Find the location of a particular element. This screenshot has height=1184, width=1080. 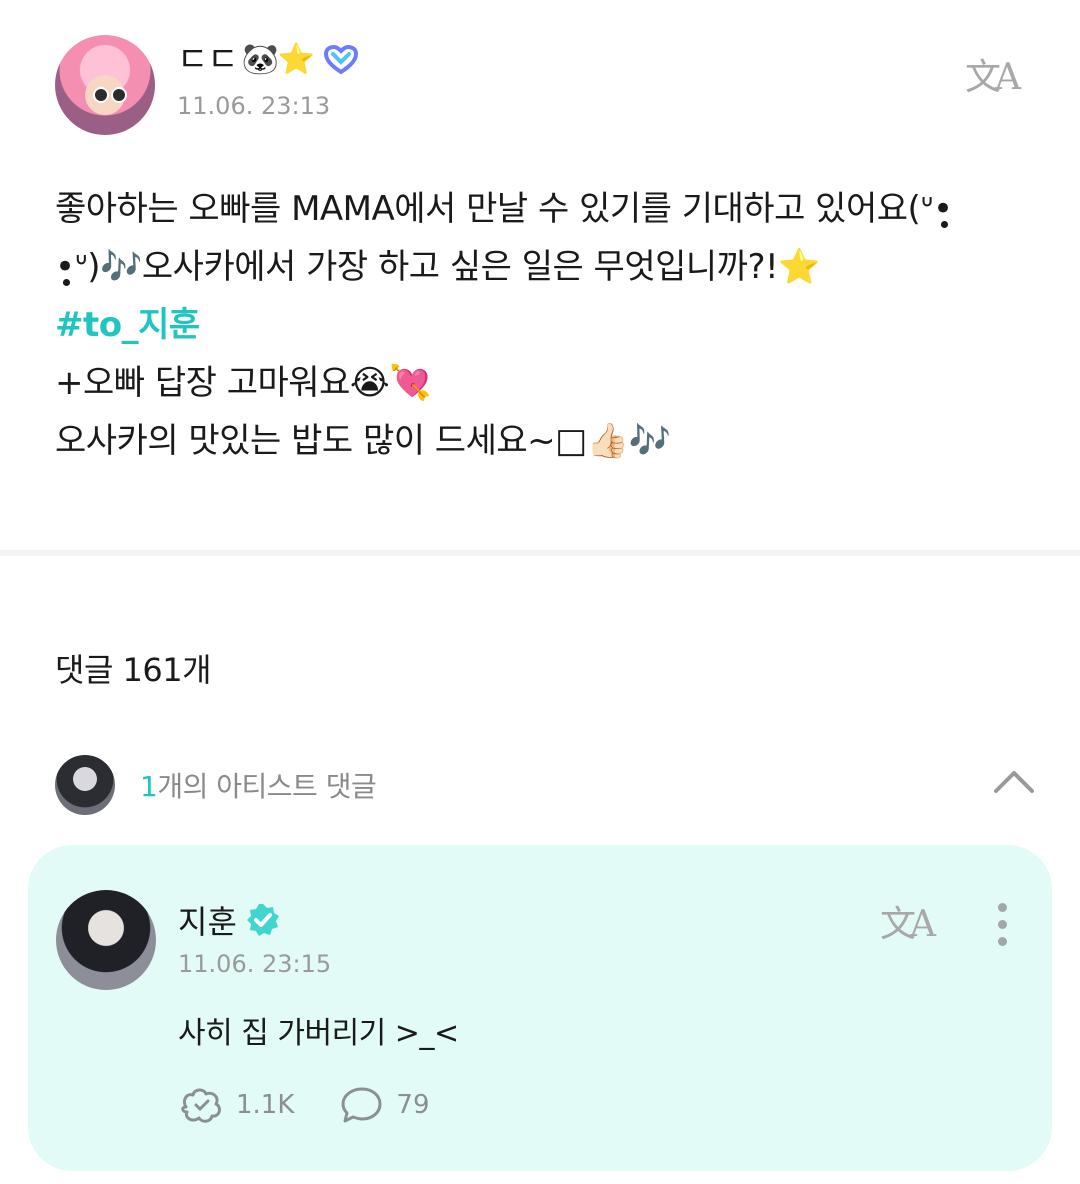

verified-icon is located at coordinates (262, 920).